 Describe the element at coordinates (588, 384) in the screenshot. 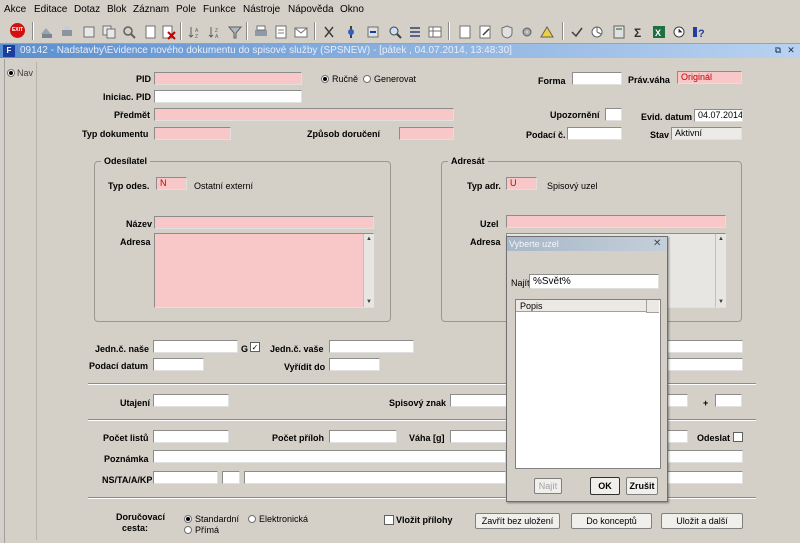

I see `dialog-result-list: Popis` at that location.